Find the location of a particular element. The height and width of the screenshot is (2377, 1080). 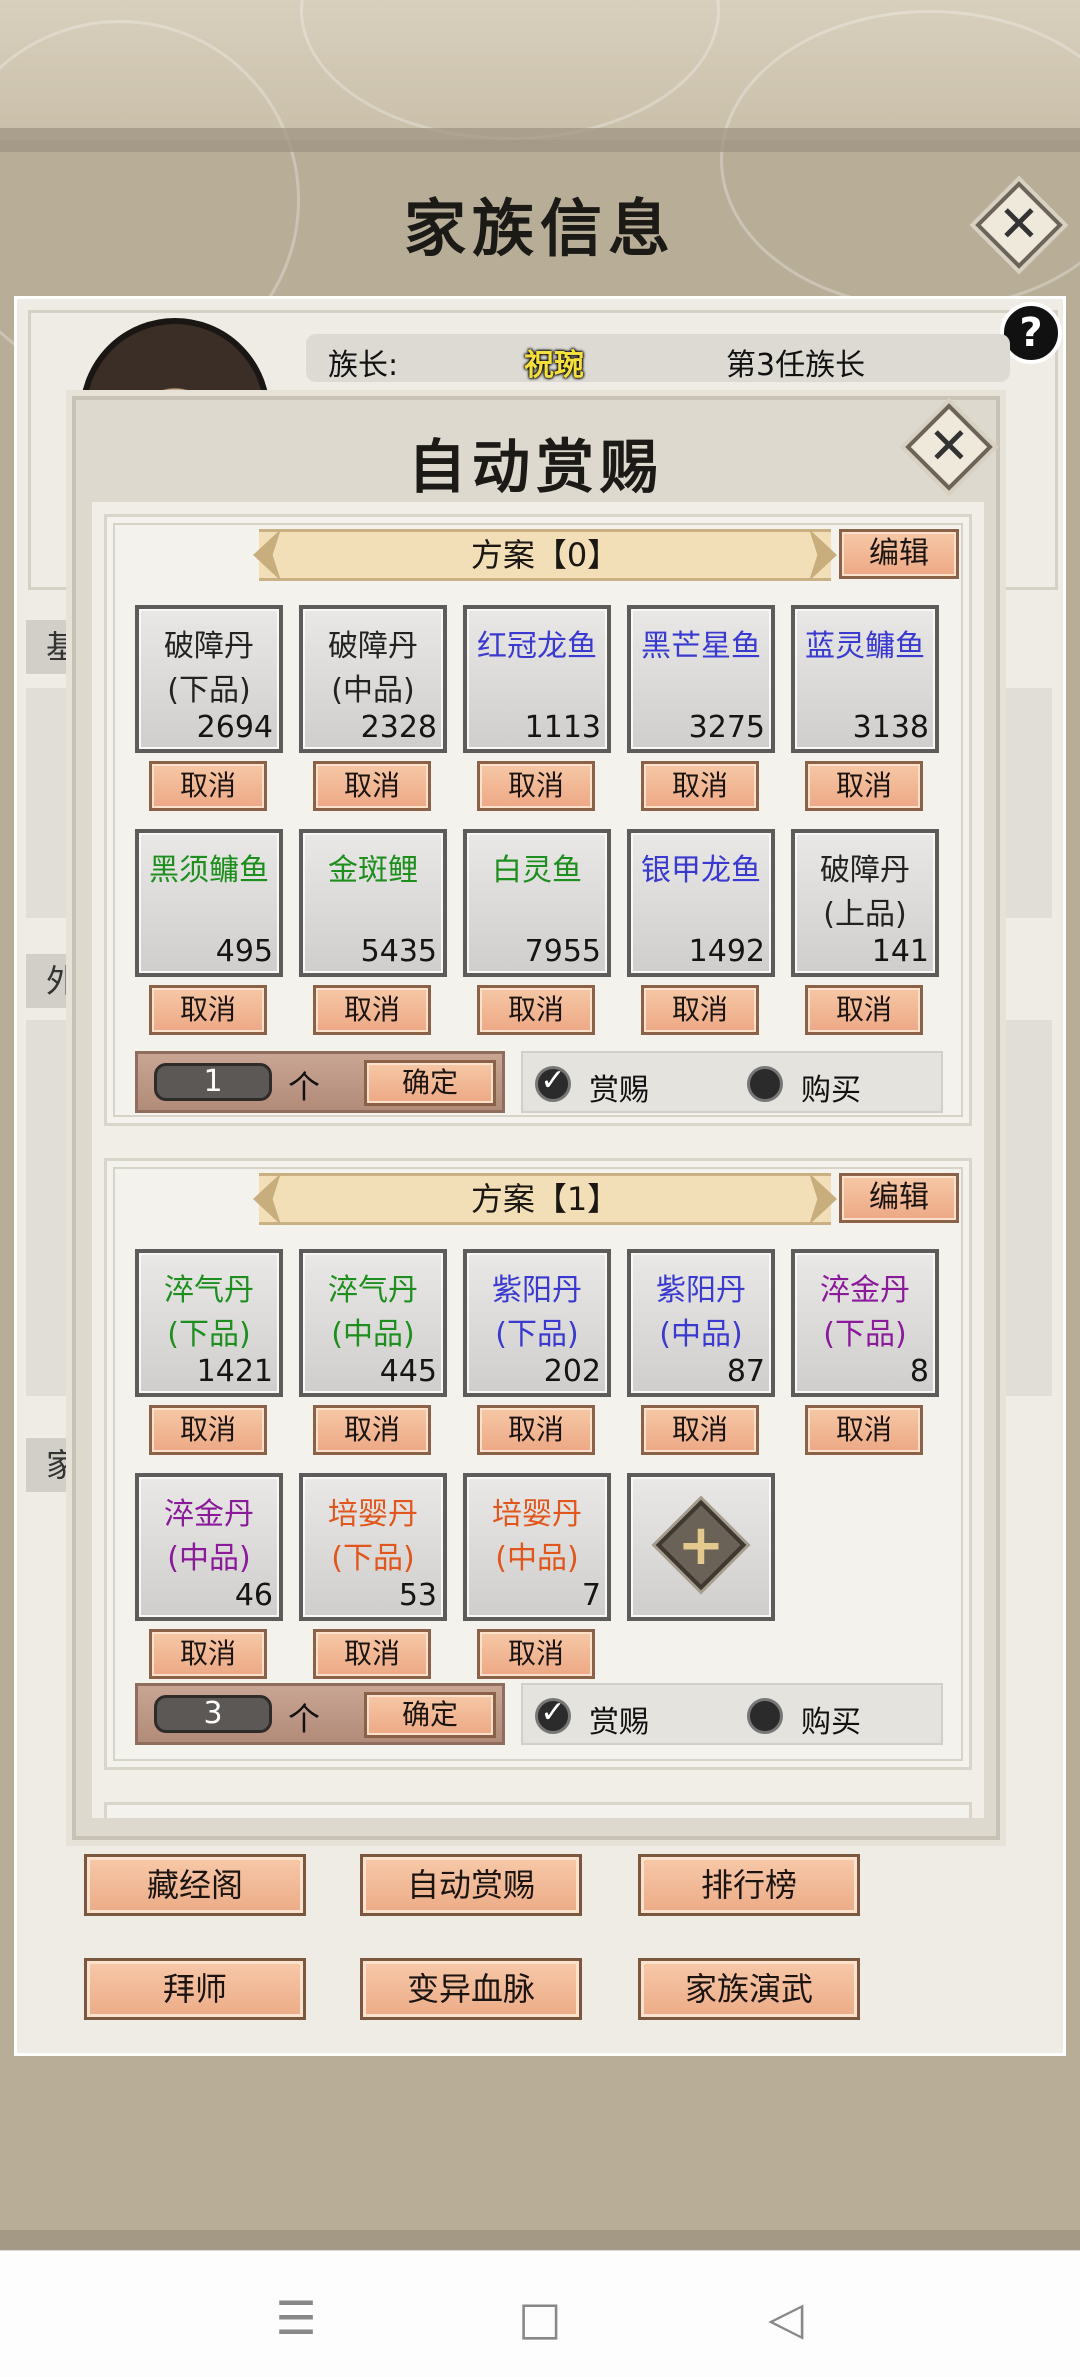

item-name: 破障丹 (中品) is located at coordinates (373, 668).